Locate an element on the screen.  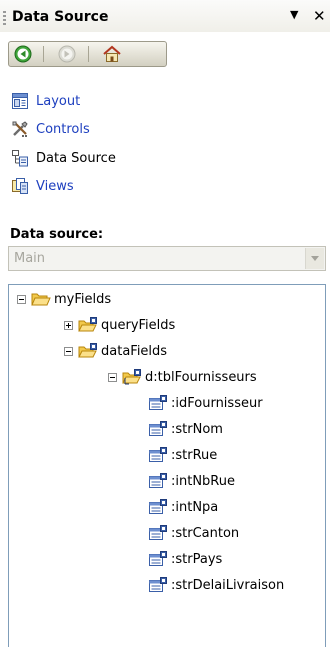
tree-node-label: :intNbRue is located at coordinates (203, 481).